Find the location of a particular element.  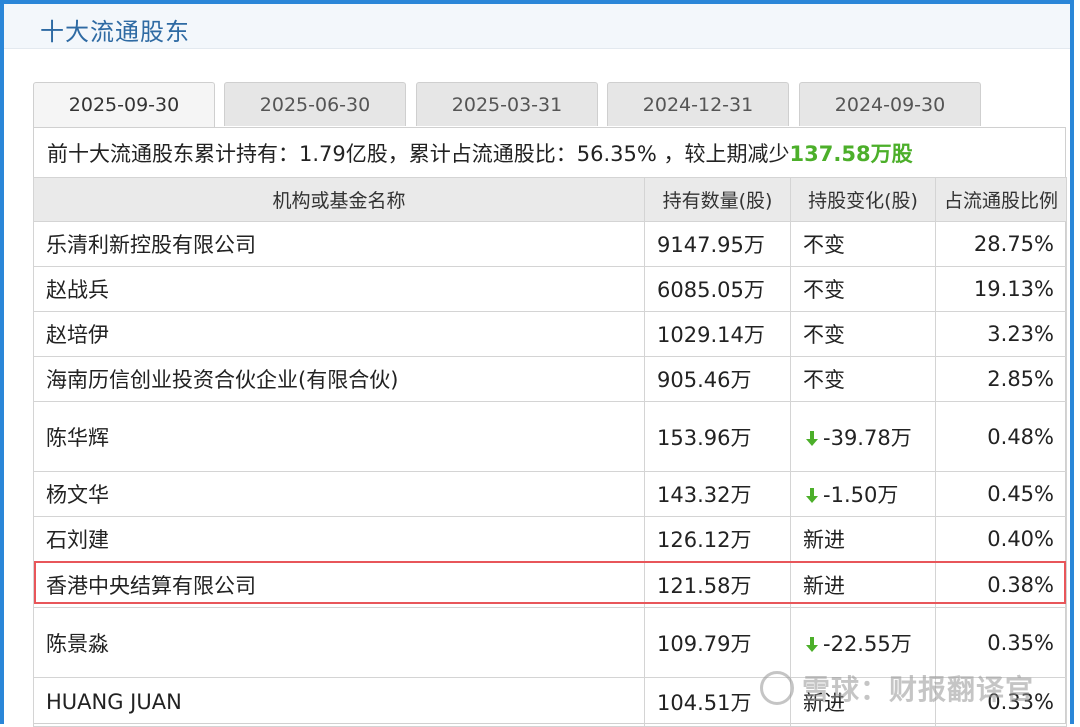

holder-name: 赵培伊 is located at coordinates (339, 334).